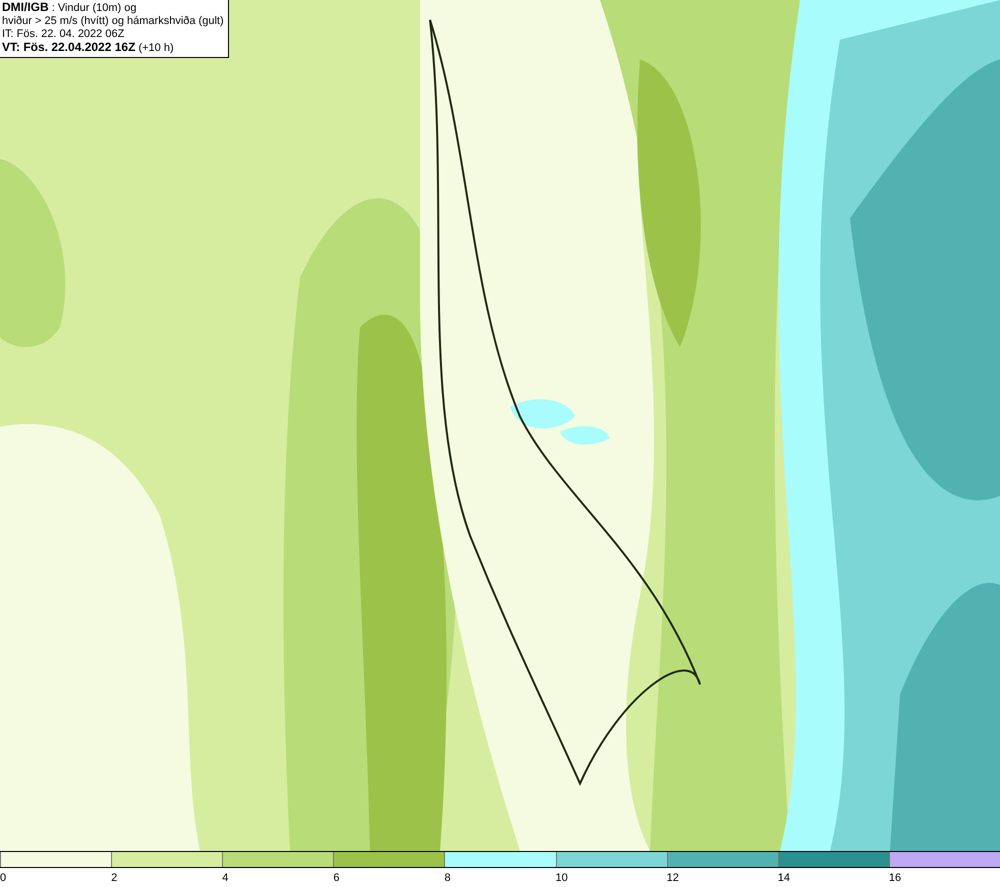 This screenshot has height=887, width=1000. What do you see at coordinates (562, 877) in the screenshot?
I see `legend-tick-label: 10` at bounding box center [562, 877].